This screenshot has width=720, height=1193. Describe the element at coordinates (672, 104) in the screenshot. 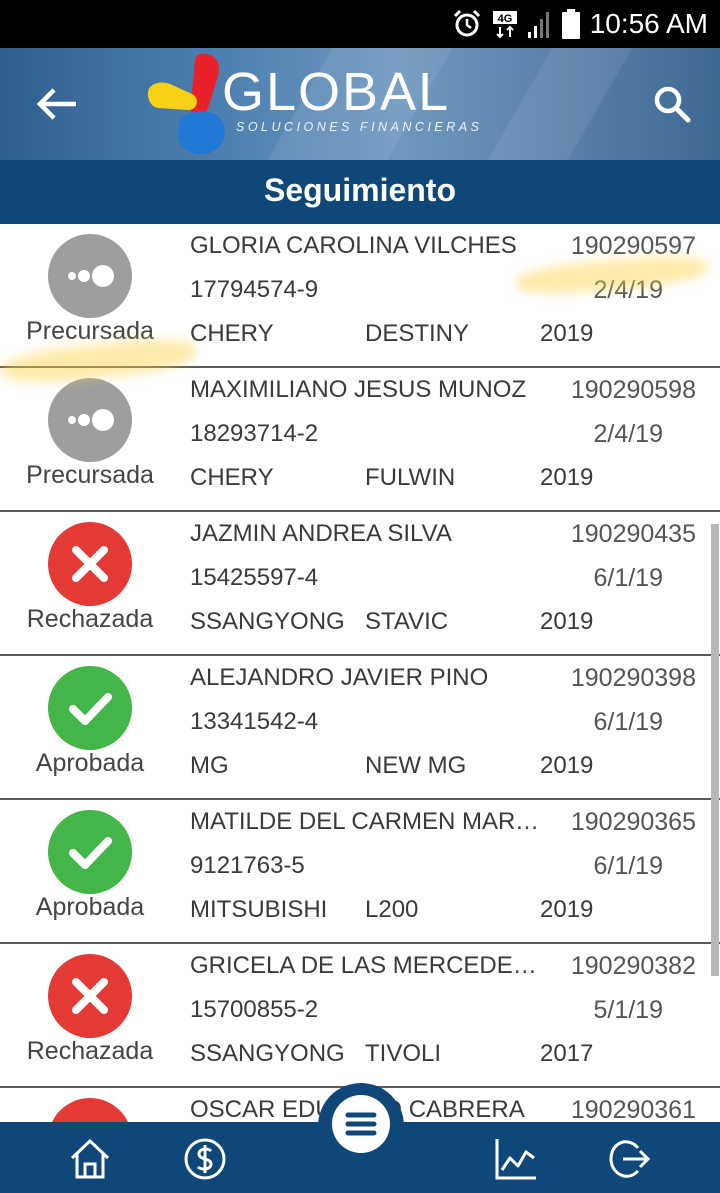

I see `search-icon` at that location.